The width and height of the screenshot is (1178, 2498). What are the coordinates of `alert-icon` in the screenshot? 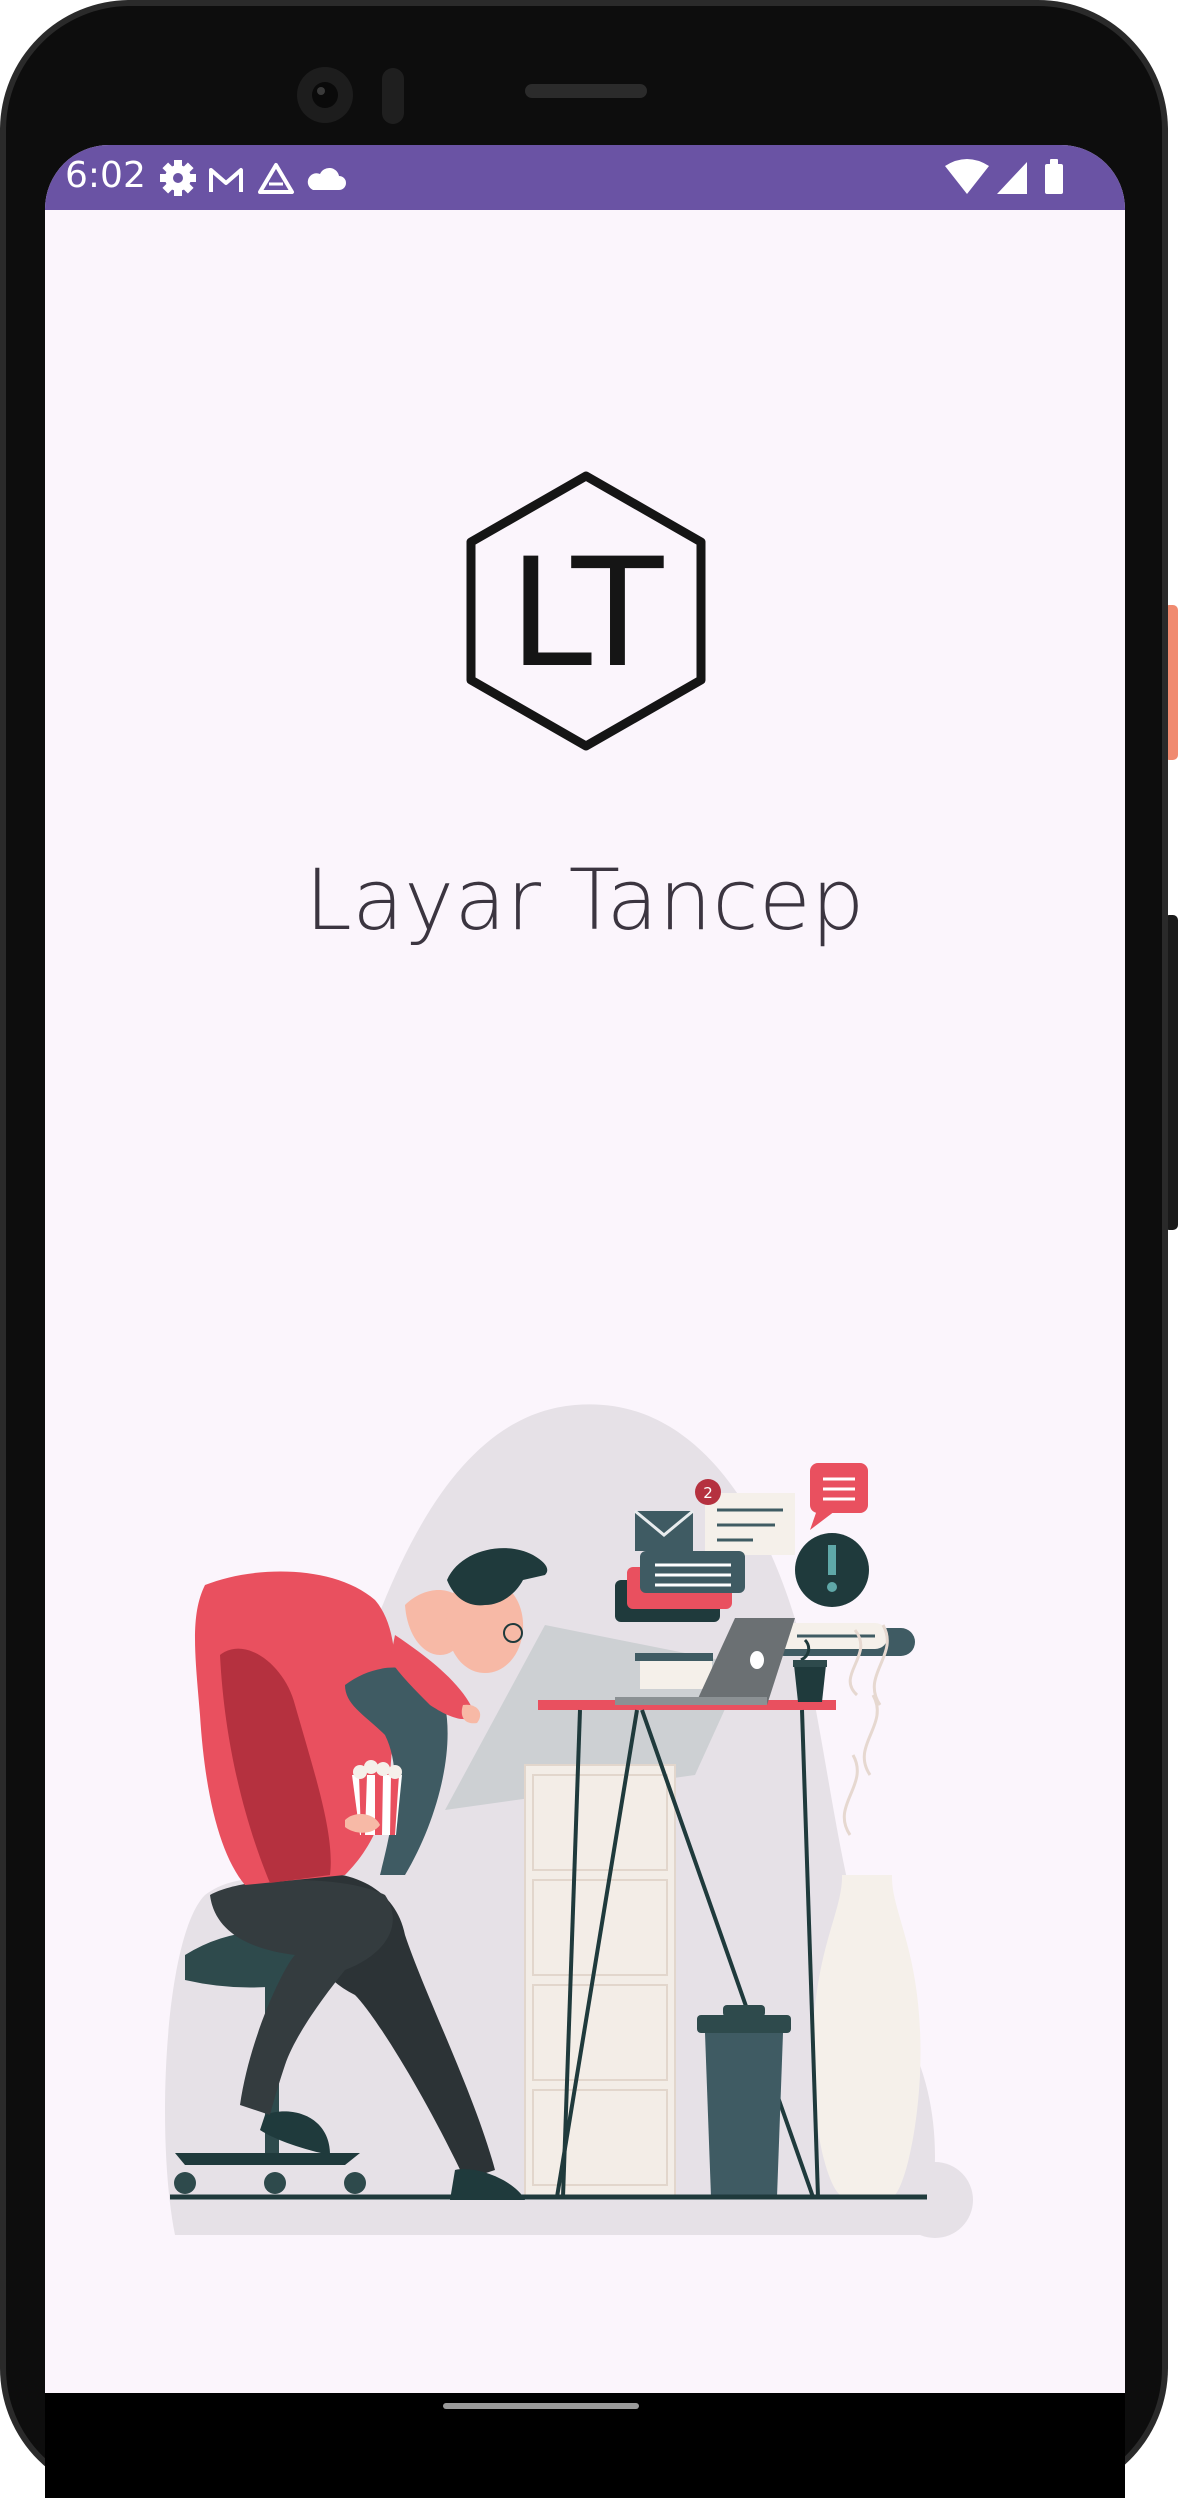 It's located at (832, 1570).